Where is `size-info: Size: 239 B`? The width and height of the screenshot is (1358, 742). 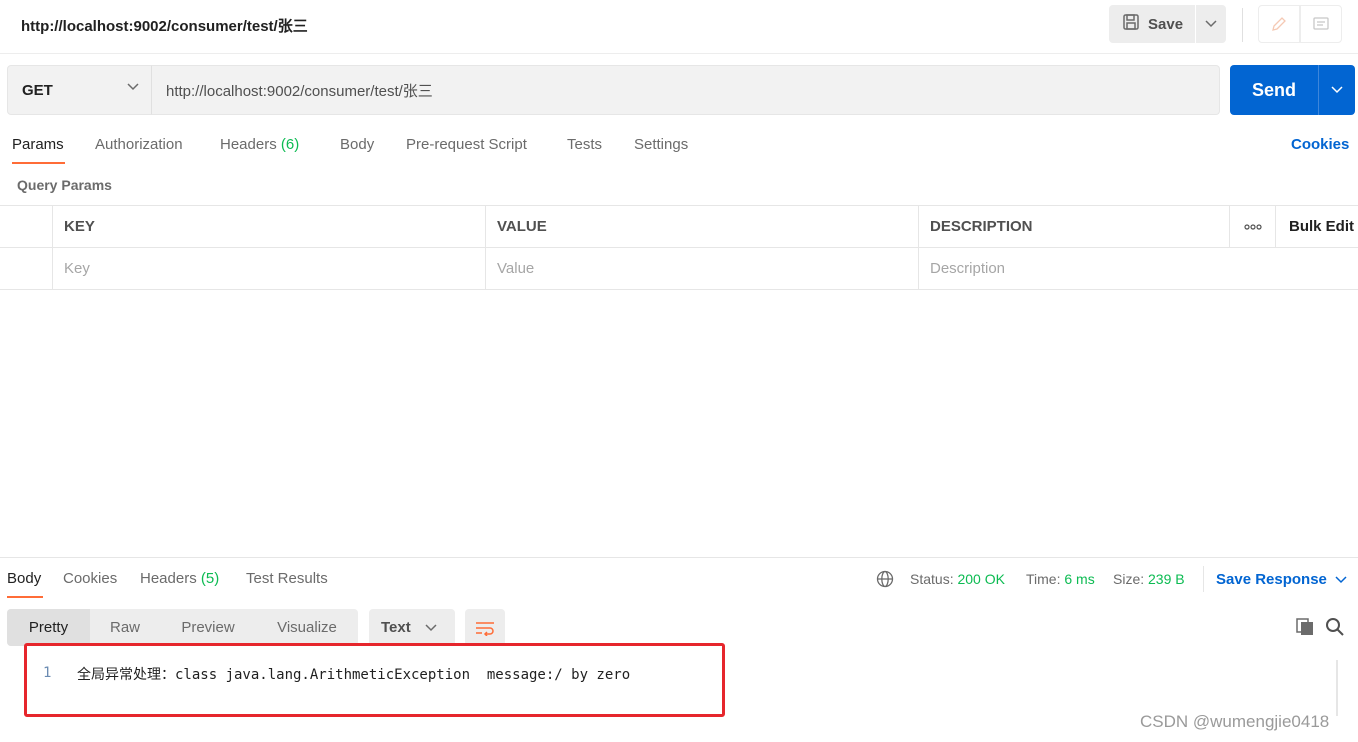
size-info: Size: 239 B is located at coordinates (1149, 579).